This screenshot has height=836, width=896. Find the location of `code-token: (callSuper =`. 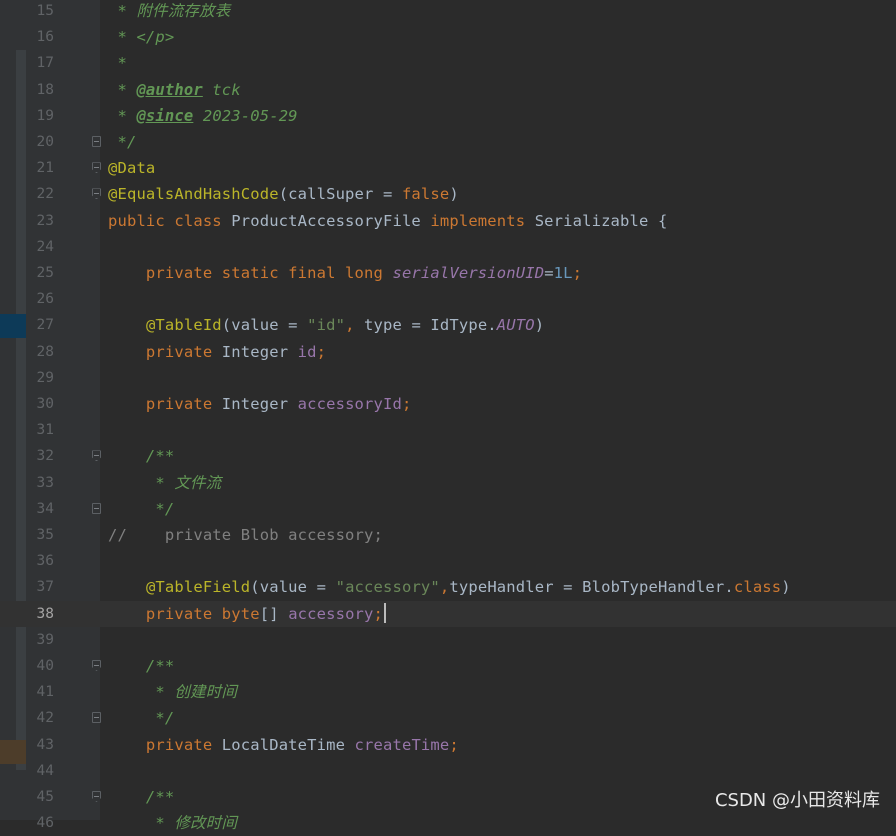

code-token: (callSuper = is located at coordinates (340, 194).